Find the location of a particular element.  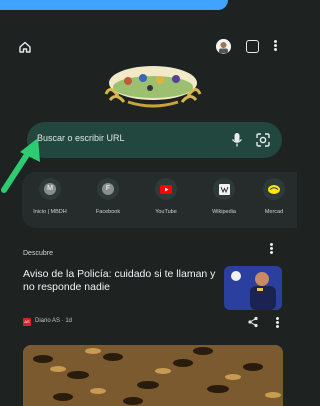

police-photo-image is located at coordinates (253, 288).